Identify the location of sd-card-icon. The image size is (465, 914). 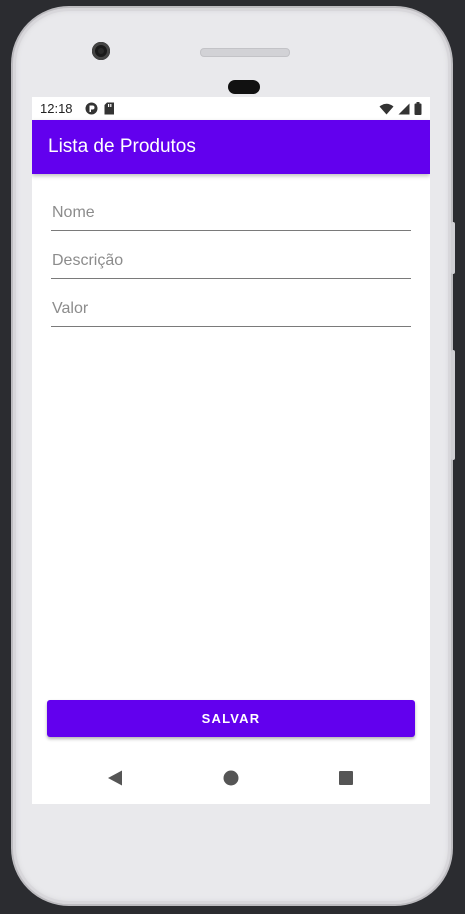
(109, 108).